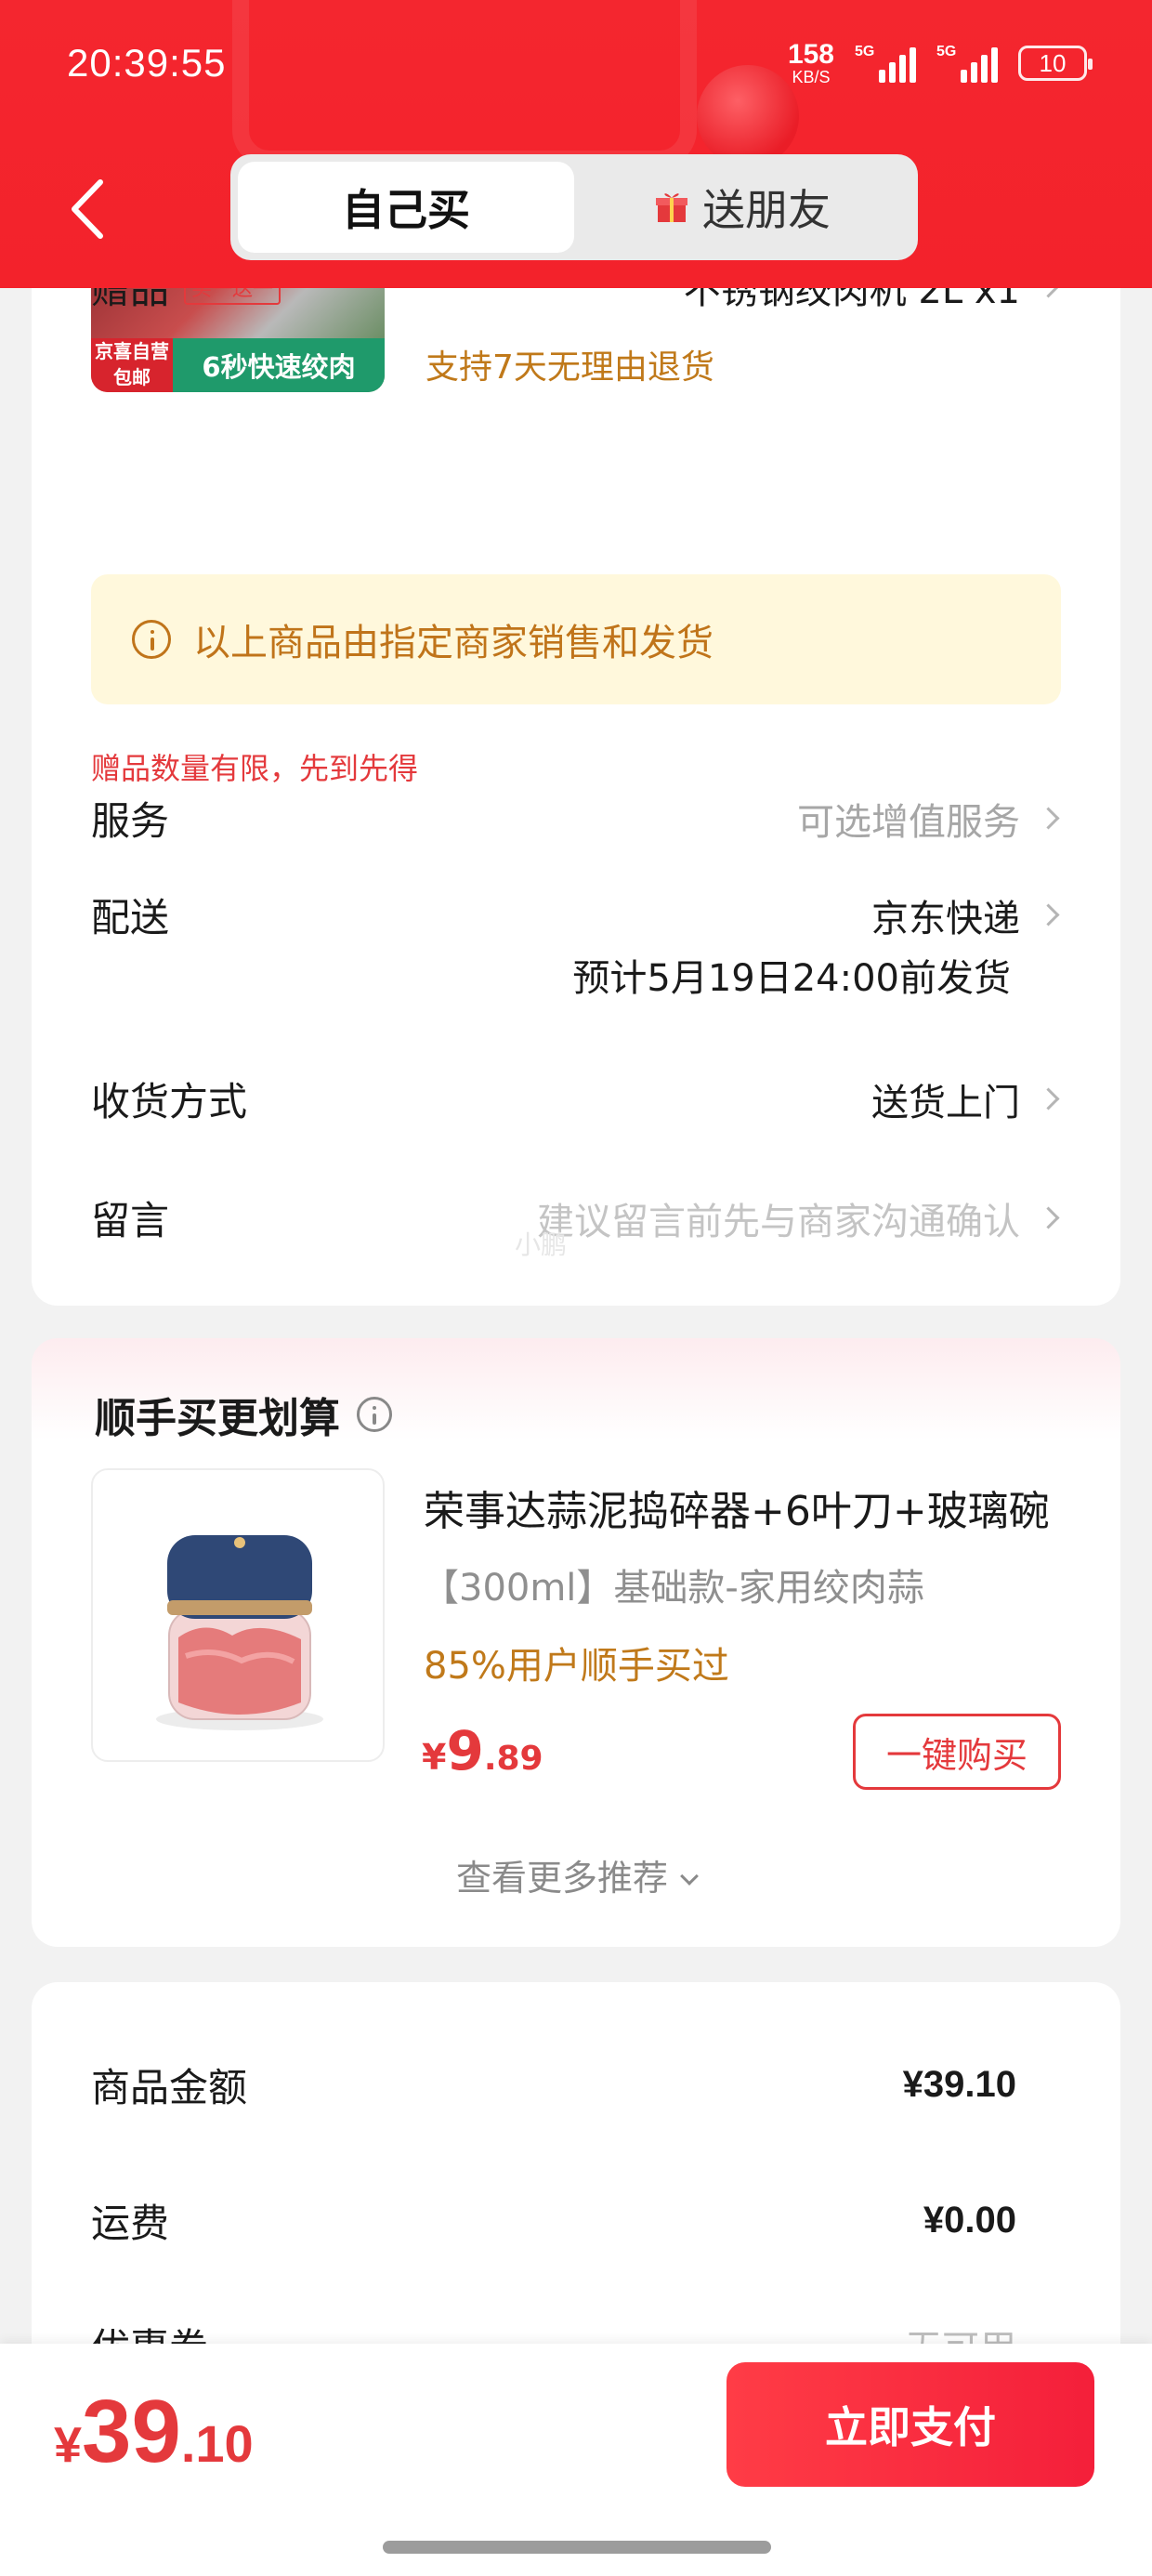 The width and height of the screenshot is (1152, 2576). I want to click on home-indicator, so click(577, 2547).